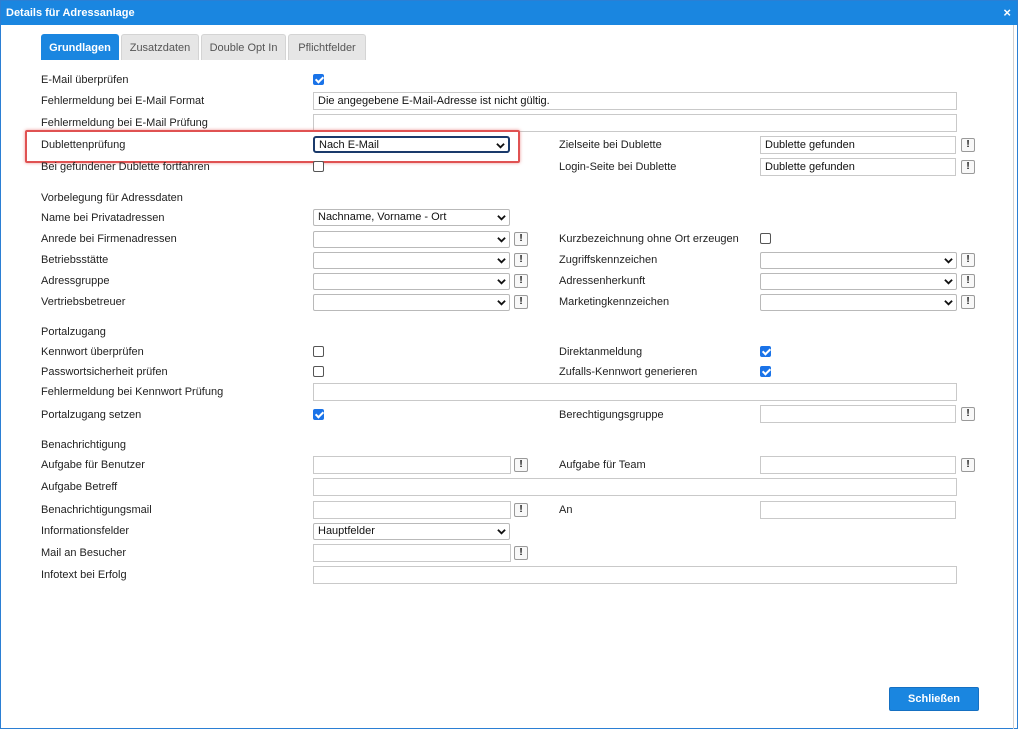  Describe the element at coordinates (602, 281) in the screenshot. I see `address-origin-label: Adressenherkunft` at that location.